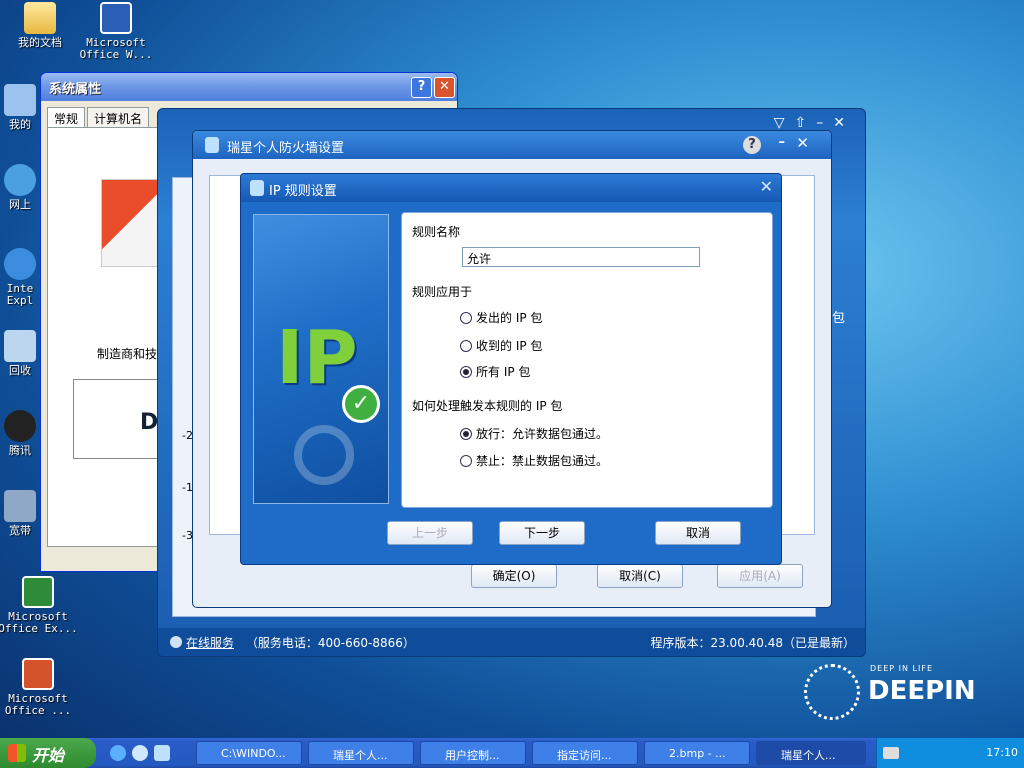 This screenshot has height=768, width=1024. What do you see at coordinates (542, 533) in the screenshot?
I see `next-button: 下一步` at bounding box center [542, 533].